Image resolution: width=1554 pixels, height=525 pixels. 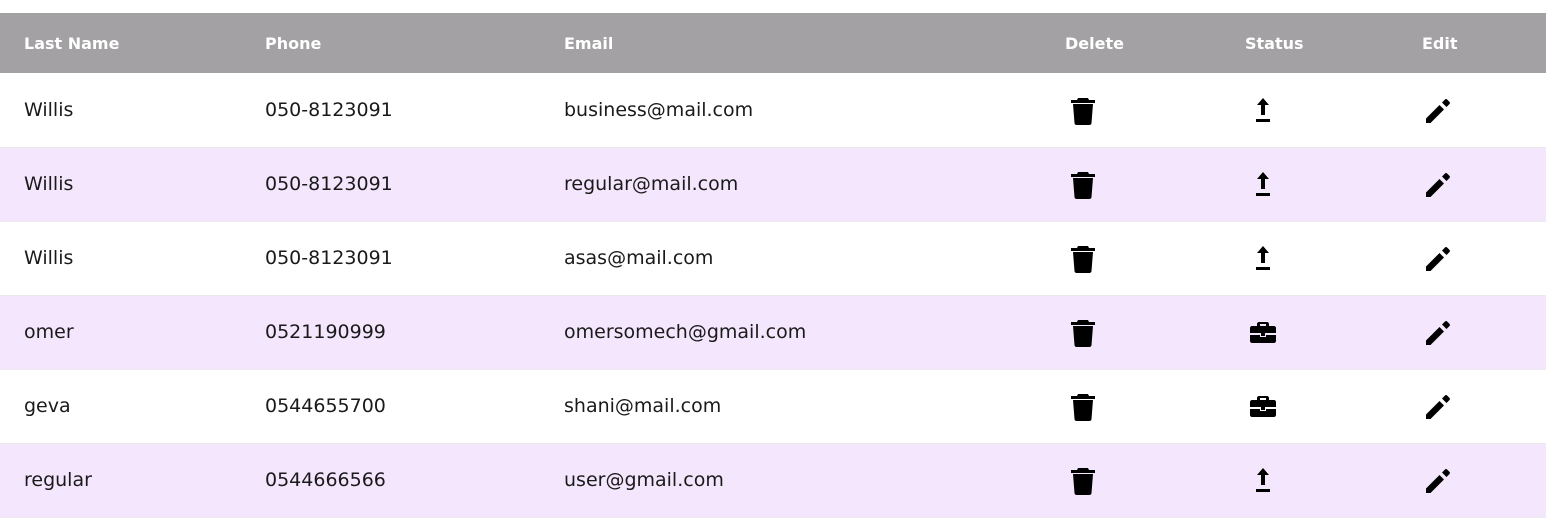 What do you see at coordinates (58, 480) in the screenshot?
I see `cell-last-name: regular` at bounding box center [58, 480].